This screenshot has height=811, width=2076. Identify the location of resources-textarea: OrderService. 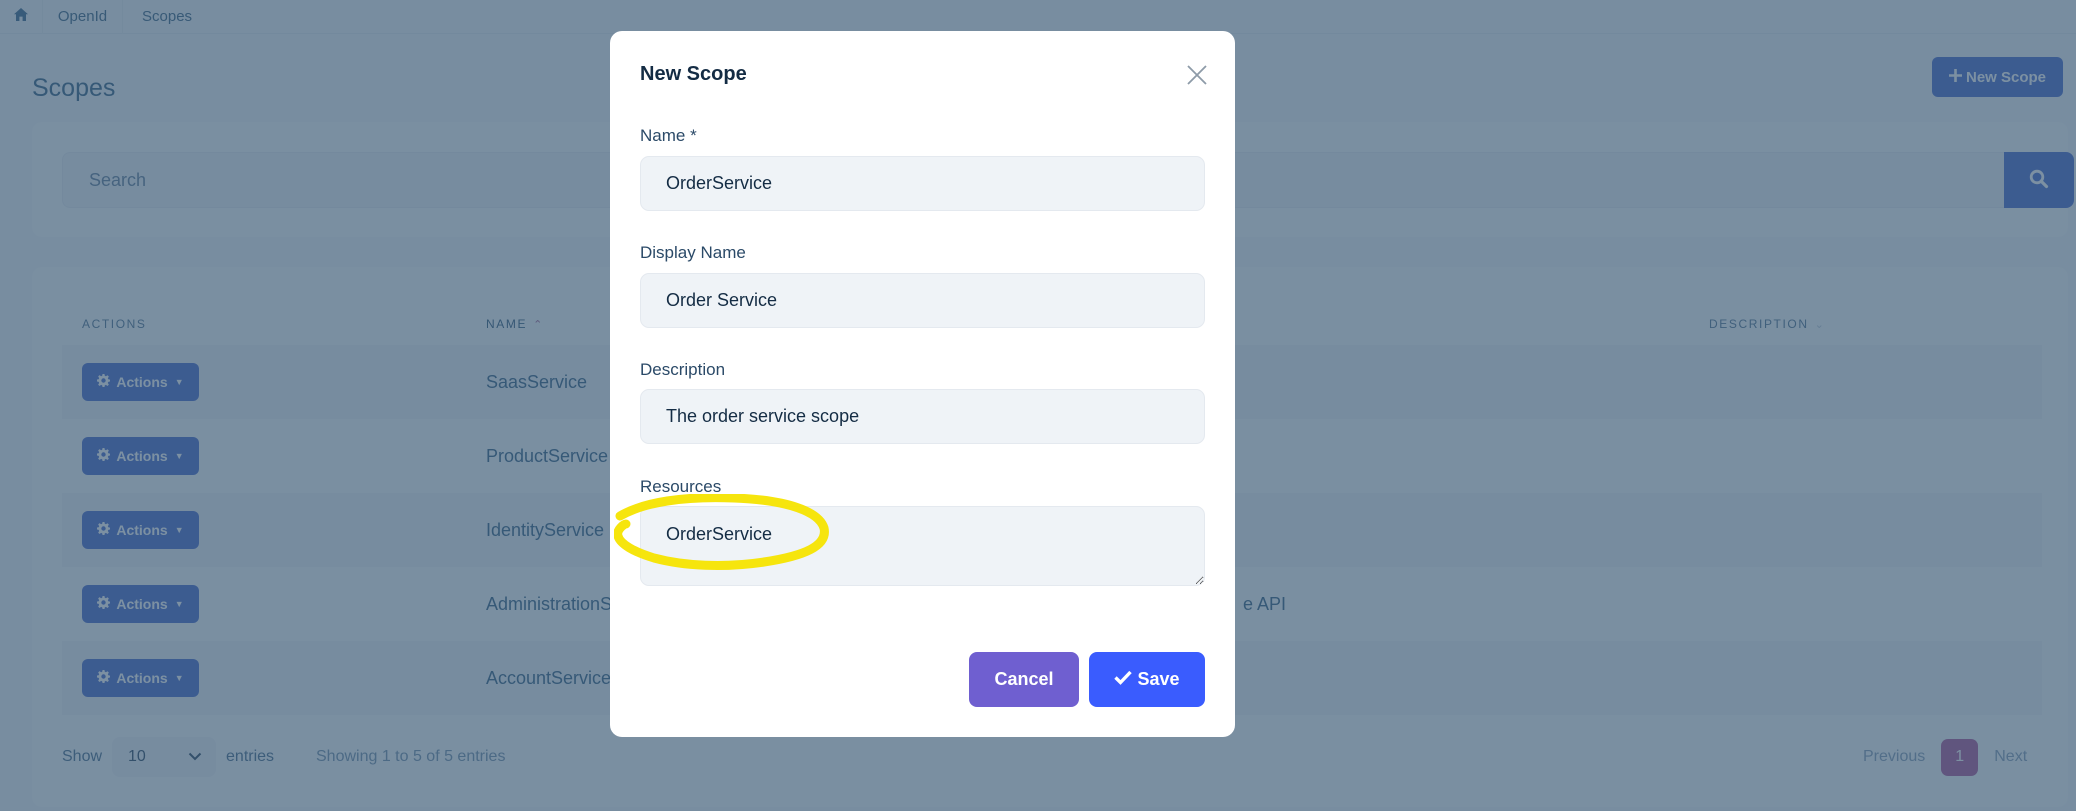
(922, 546).